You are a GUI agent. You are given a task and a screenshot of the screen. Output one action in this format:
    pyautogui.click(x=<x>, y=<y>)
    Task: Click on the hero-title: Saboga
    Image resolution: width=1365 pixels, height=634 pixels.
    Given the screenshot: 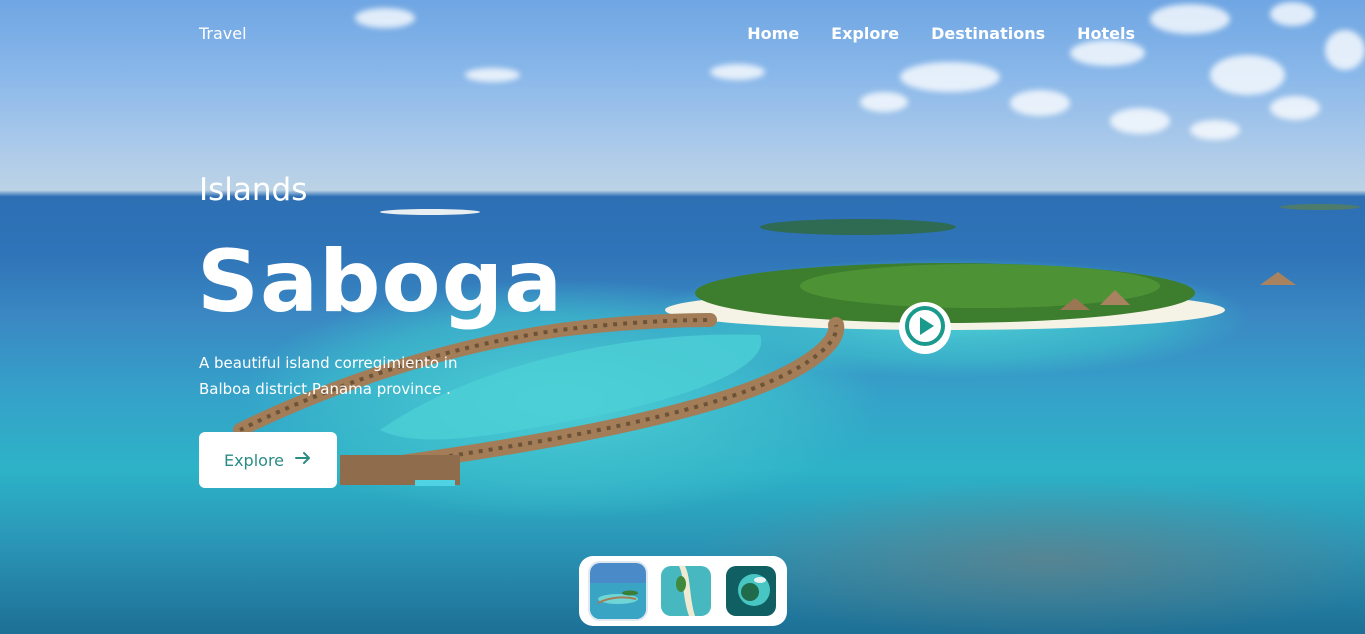 What is the action you would take?
    pyautogui.click(x=380, y=282)
    